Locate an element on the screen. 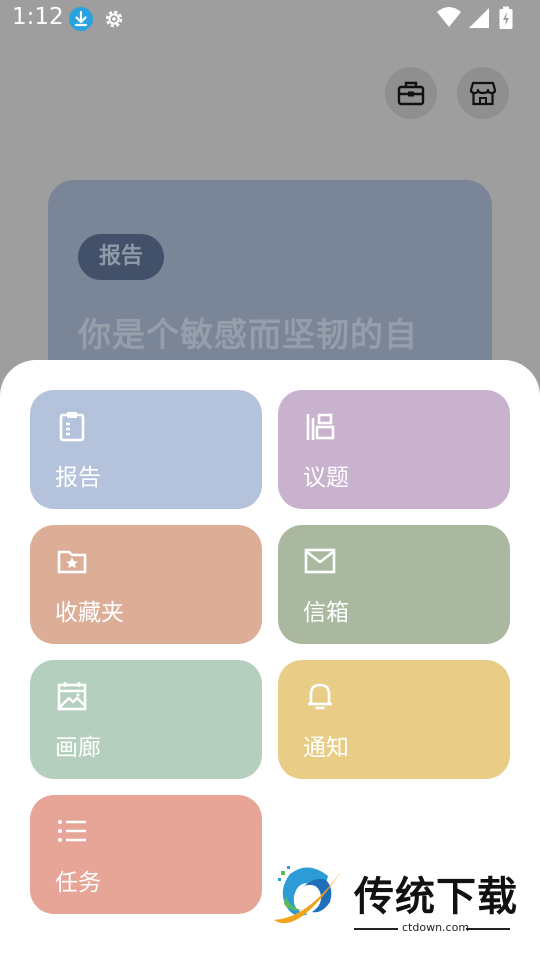 This screenshot has height=960, width=540. briefcase-icon is located at coordinates (411, 93).